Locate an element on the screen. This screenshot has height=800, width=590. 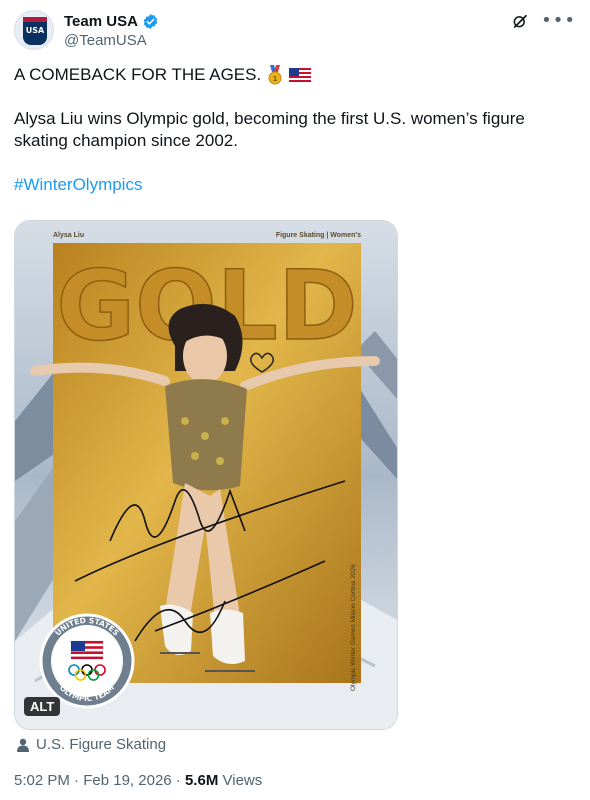
hashtag-link: #WinterOlympics is located at coordinates (294, 185).